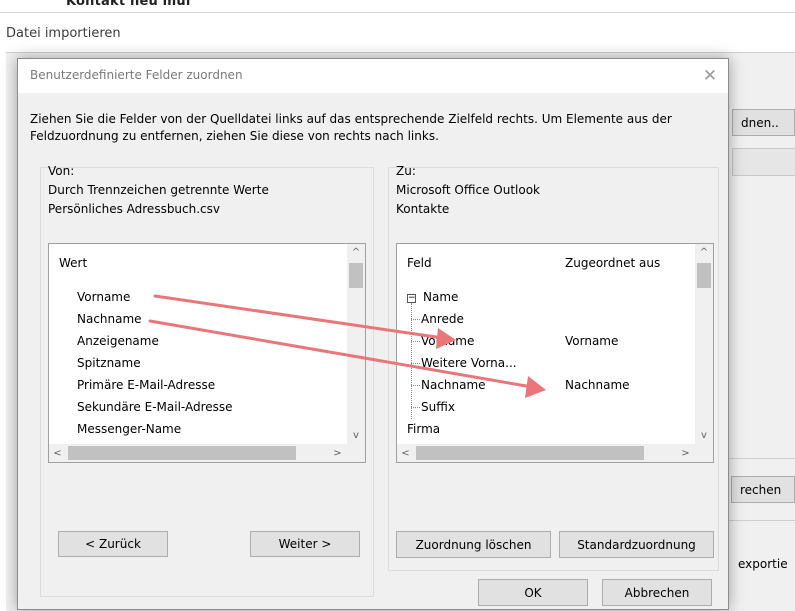 Image resolution: width=795 pixels, height=611 pixels. Describe the element at coordinates (134, 209) in the screenshot. I see `source-file: Persönliches Adressbuch.csv` at that location.